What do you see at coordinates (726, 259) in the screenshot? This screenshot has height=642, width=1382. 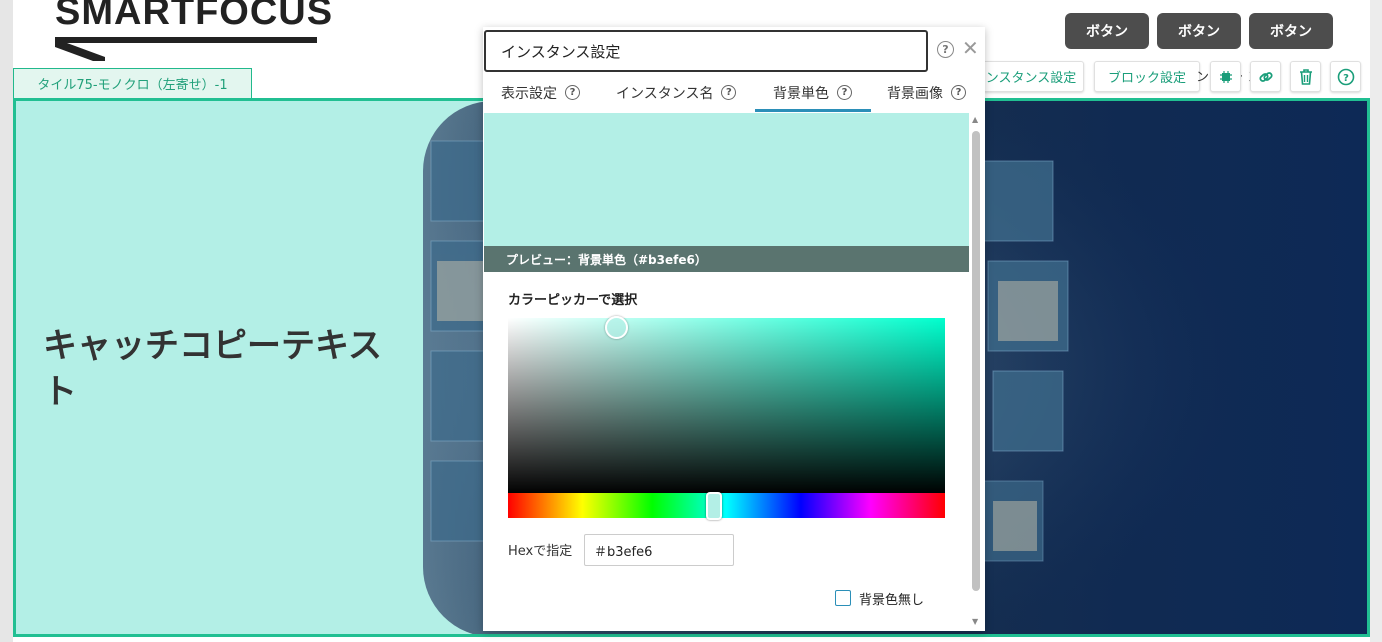 I see `preview-caption: プレビュー：背景単色（#b3efe6）` at bounding box center [726, 259].